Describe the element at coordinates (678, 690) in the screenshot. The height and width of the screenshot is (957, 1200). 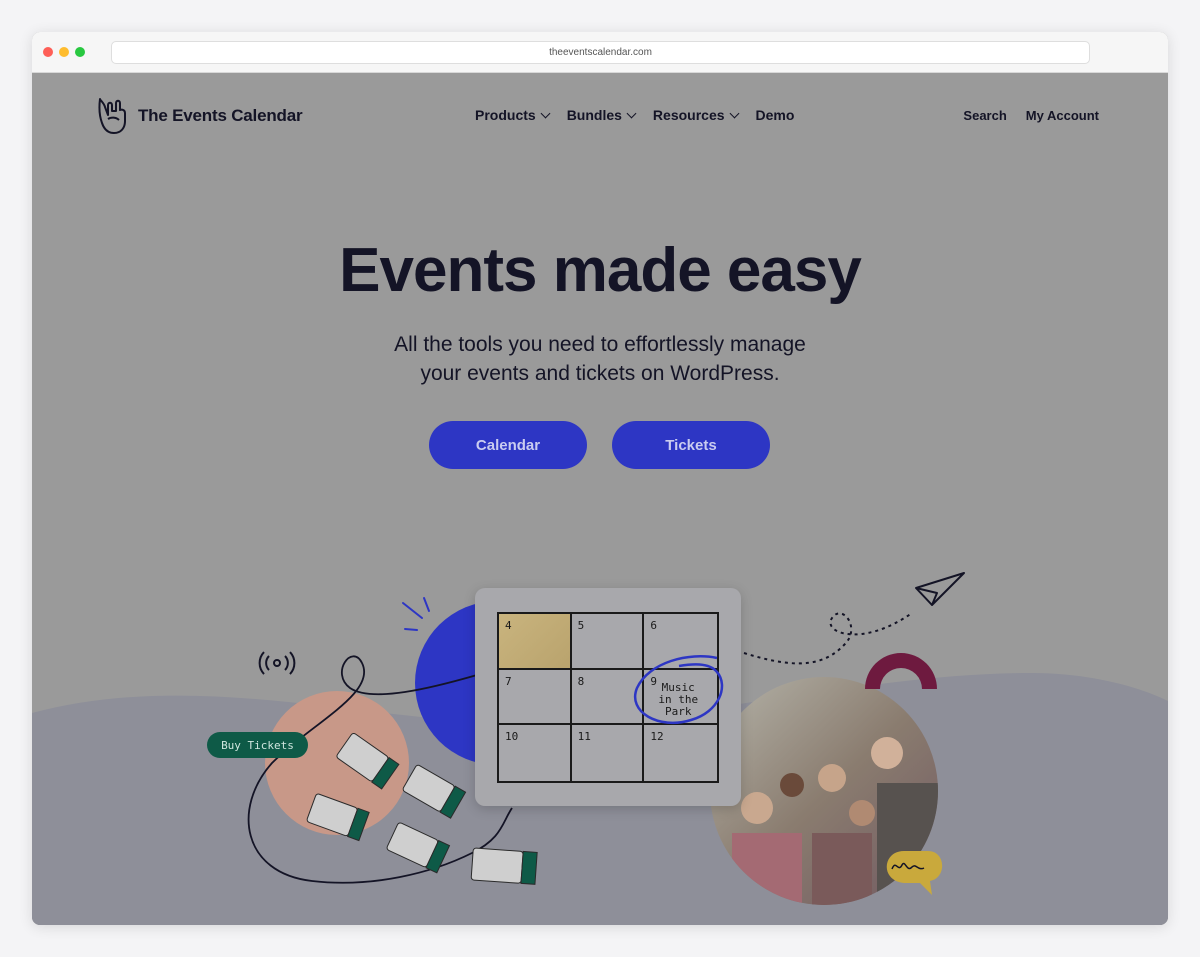
I see `event-circle-scribble` at that location.